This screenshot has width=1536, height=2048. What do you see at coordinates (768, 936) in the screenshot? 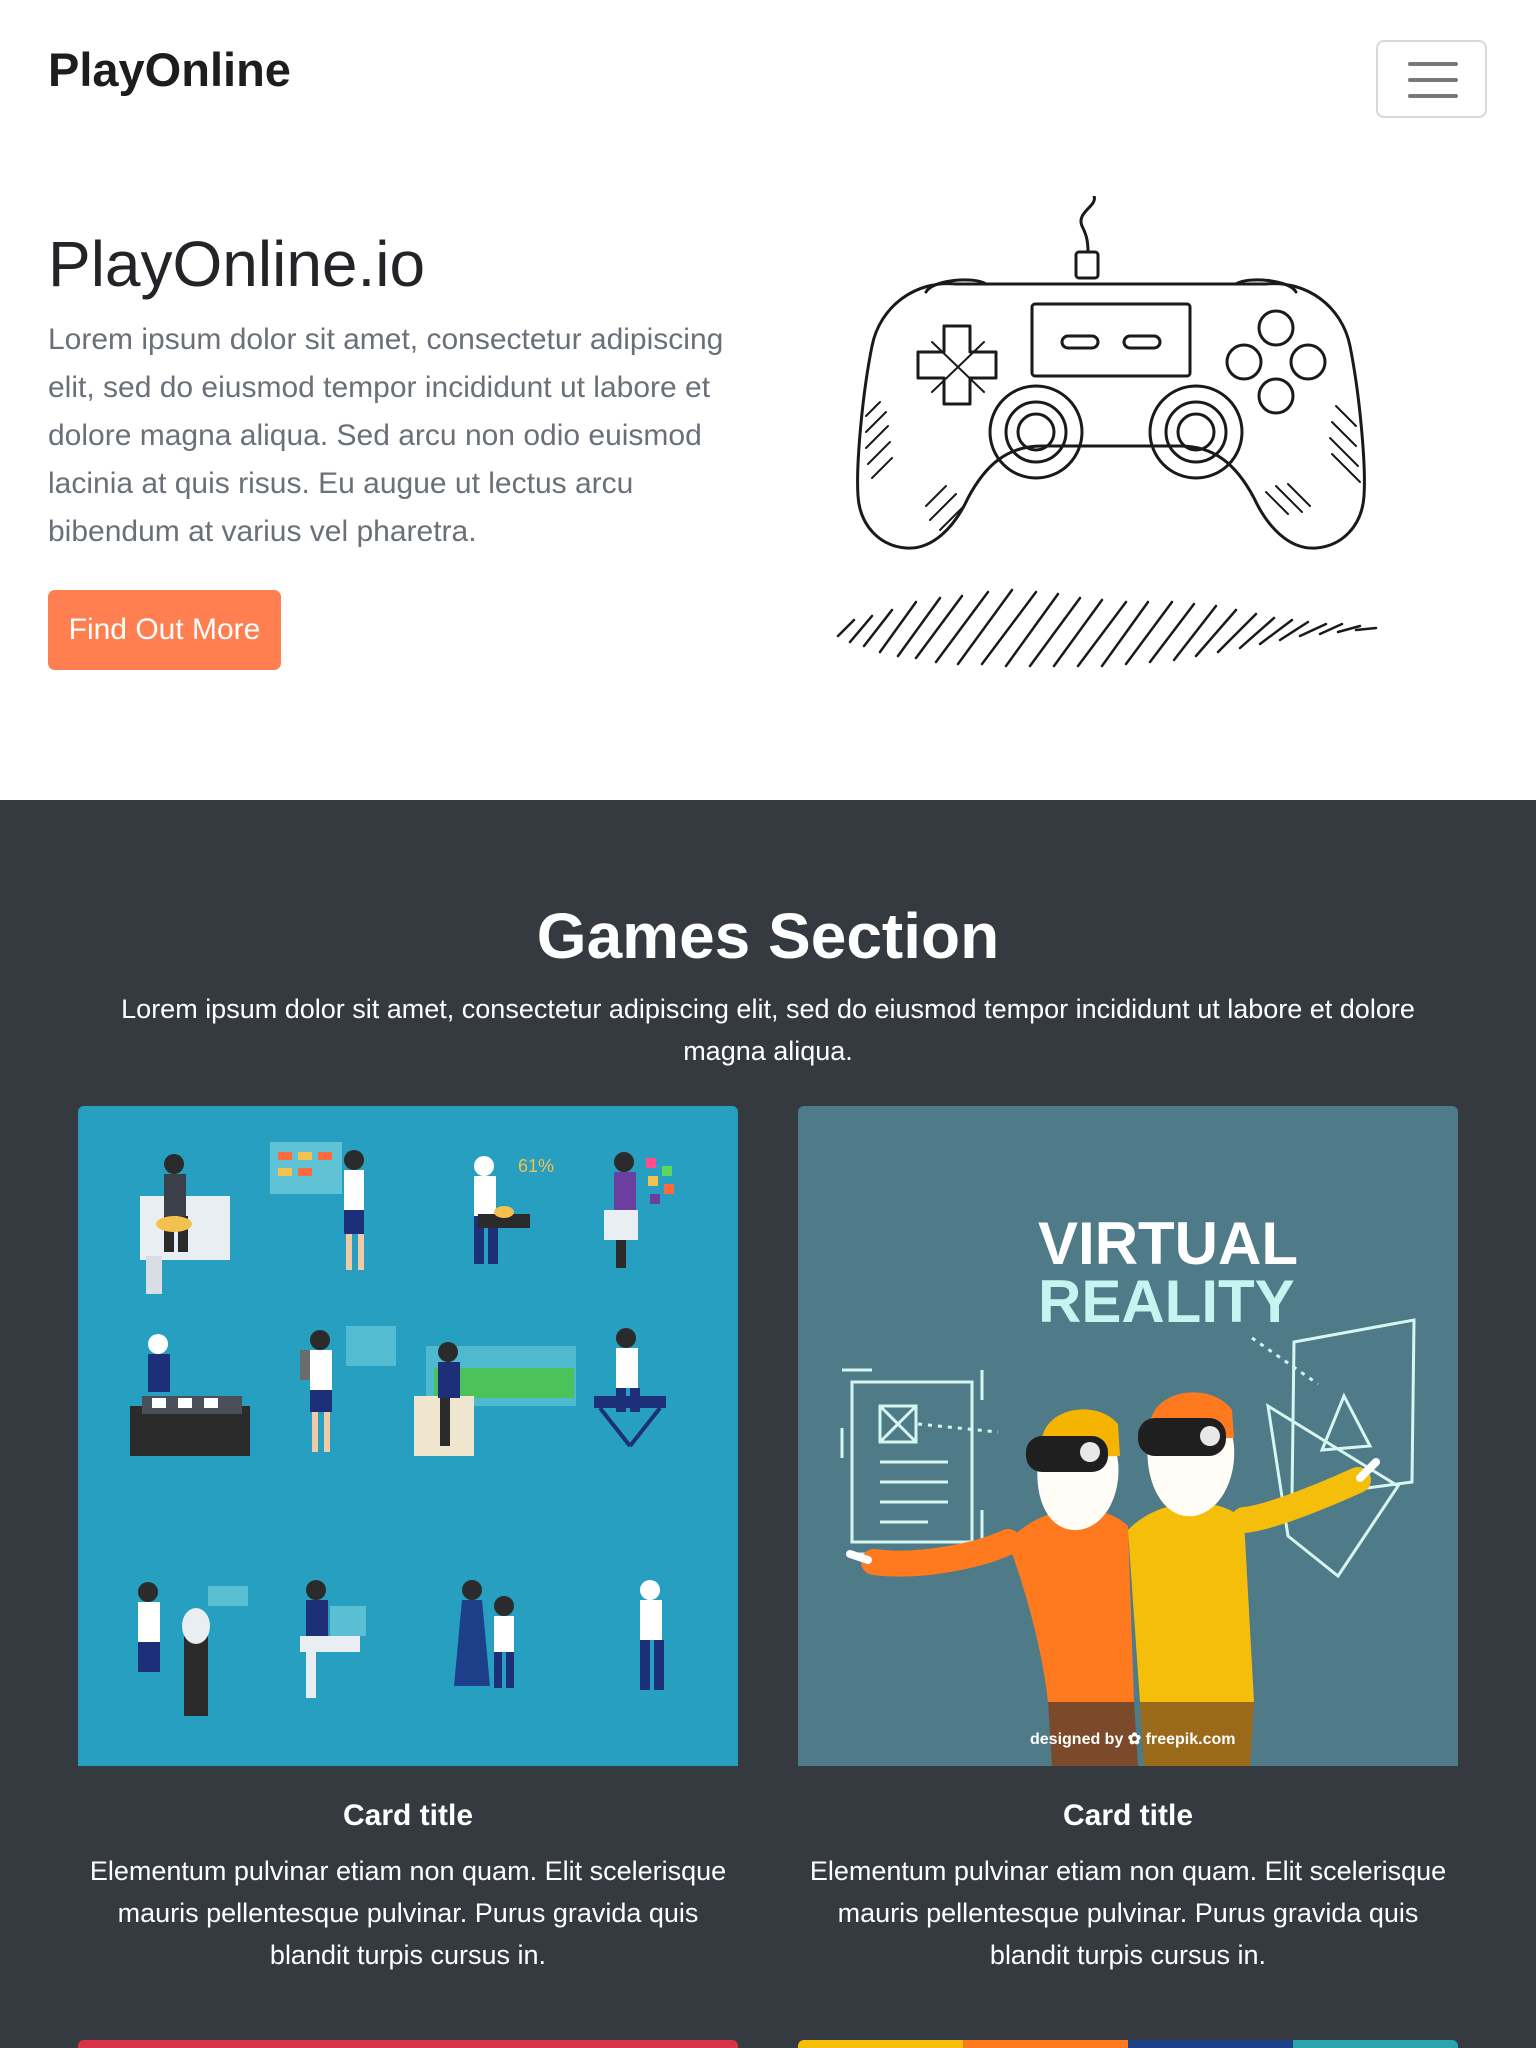
I see `games-section-title: Games Section` at bounding box center [768, 936].